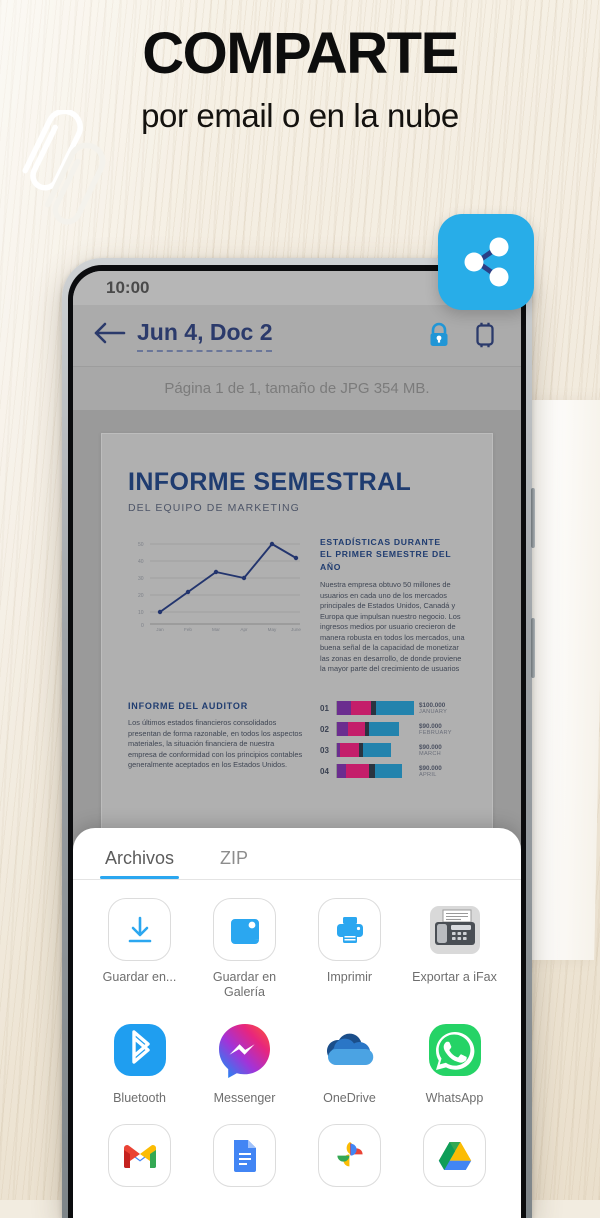 The width and height of the screenshot is (600, 1218). I want to click on crop-frame-icon, so click(486, 336).